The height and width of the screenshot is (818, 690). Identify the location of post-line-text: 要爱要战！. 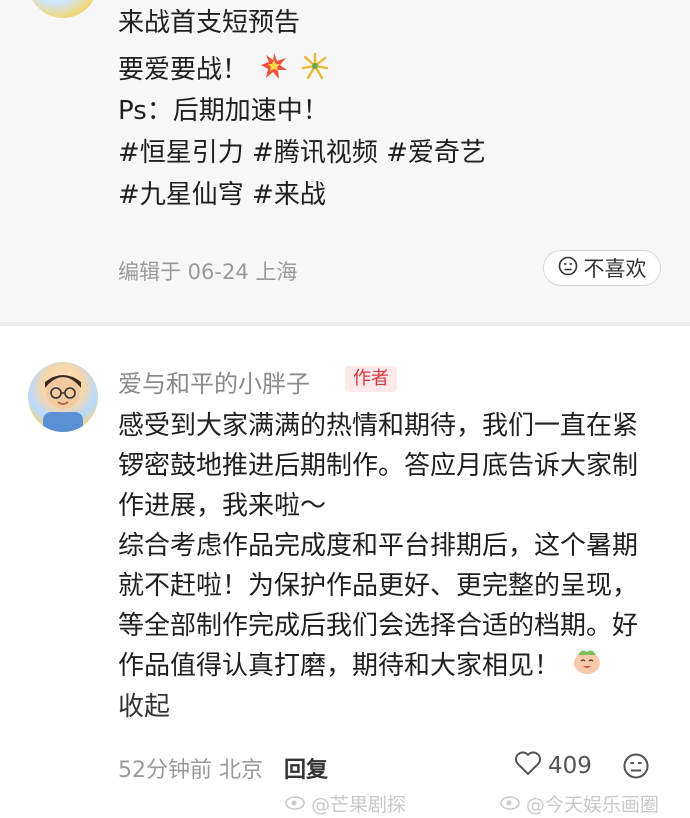
(183, 70).